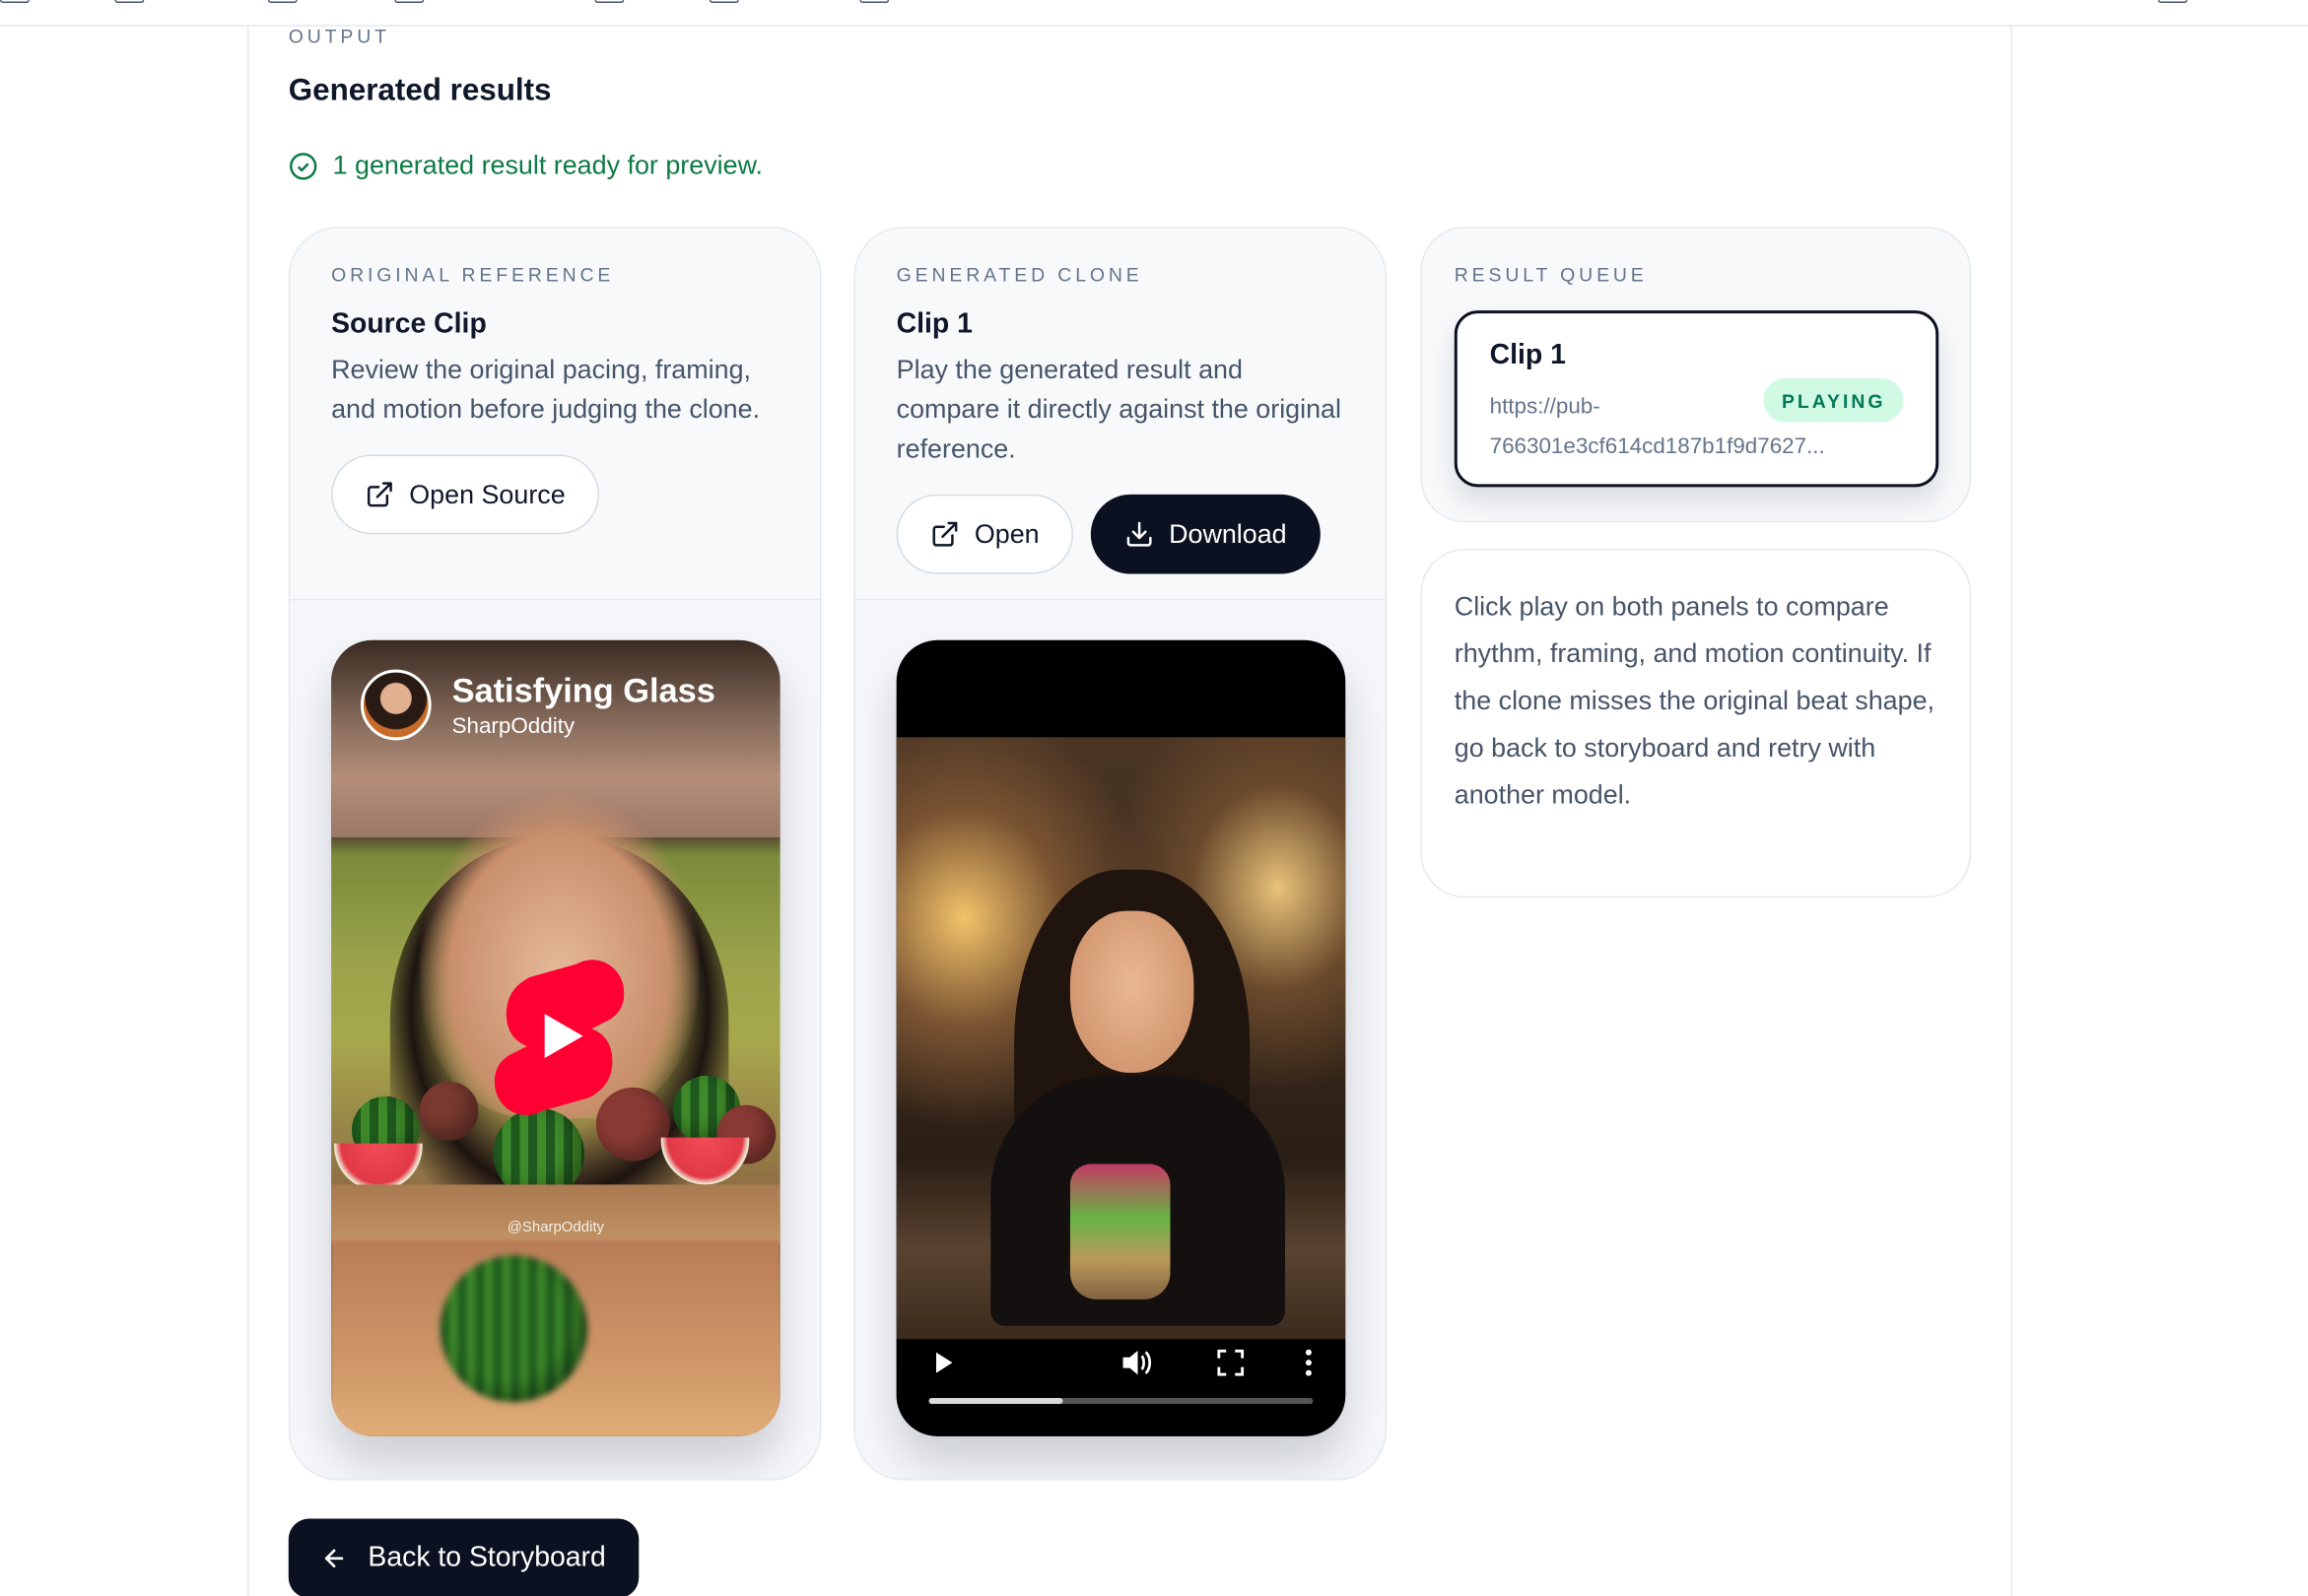  Describe the element at coordinates (339, 36) in the screenshot. I see `output-eyebrow: OUTPUT` at that location.